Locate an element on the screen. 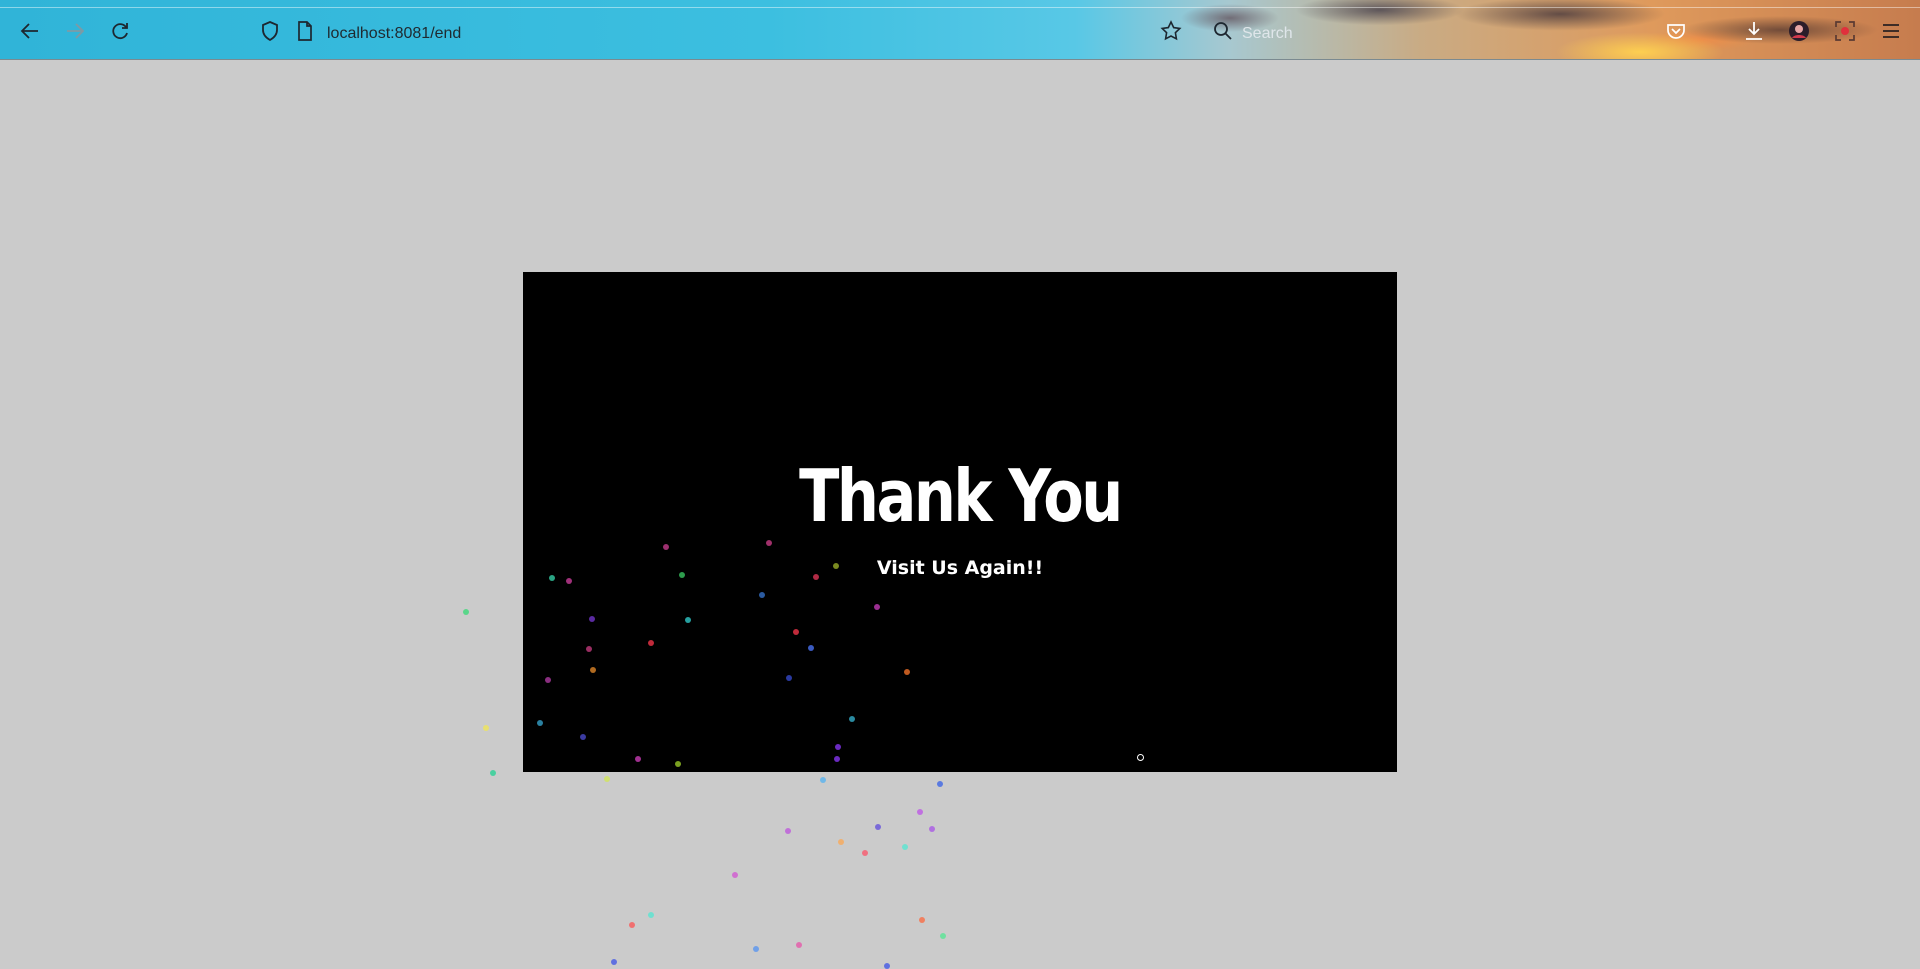  page-info-button is located at coordinates (305, 31).